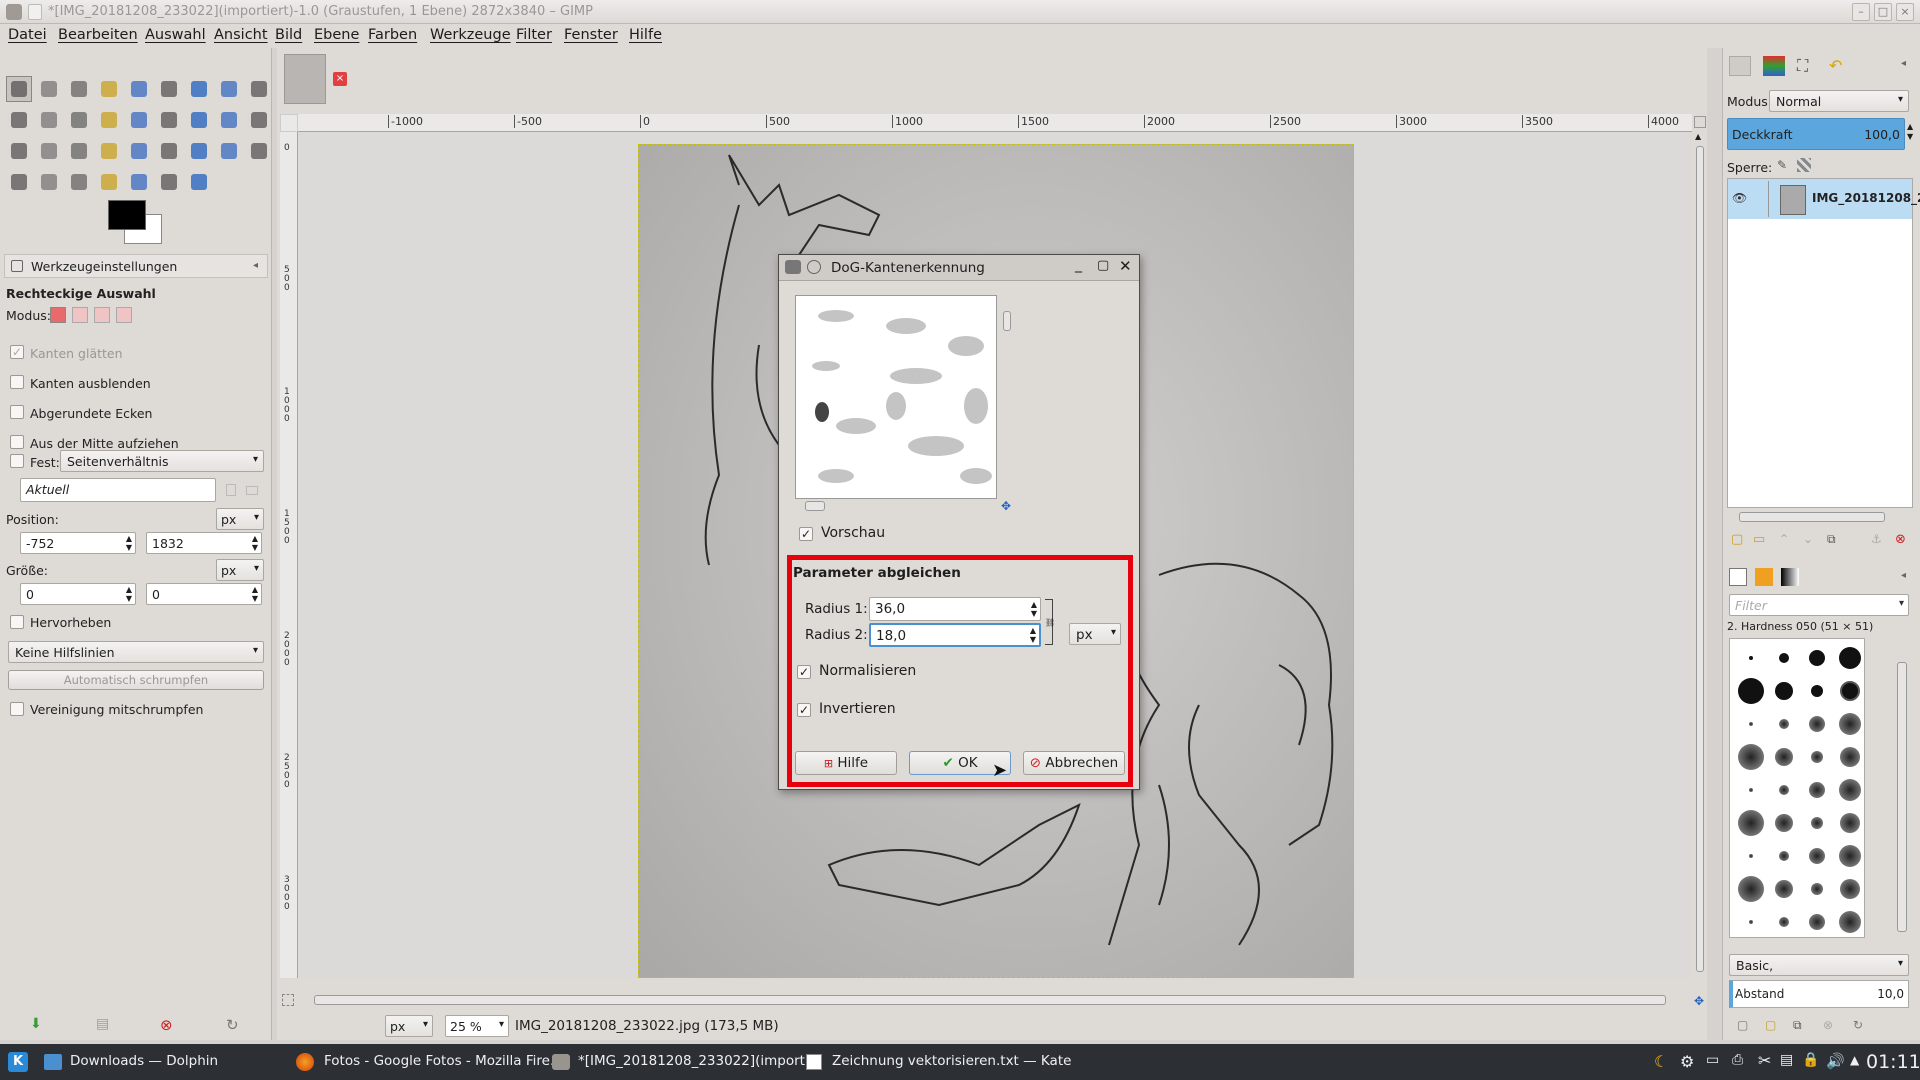 Image resolution: width=1920 pixels, height=1080 pixels. What do you see at coordinates (1797, 1025) in the screenshot?
I see `duplicate-brush-icon: ⧉` at bounding box center [1797, 1025].